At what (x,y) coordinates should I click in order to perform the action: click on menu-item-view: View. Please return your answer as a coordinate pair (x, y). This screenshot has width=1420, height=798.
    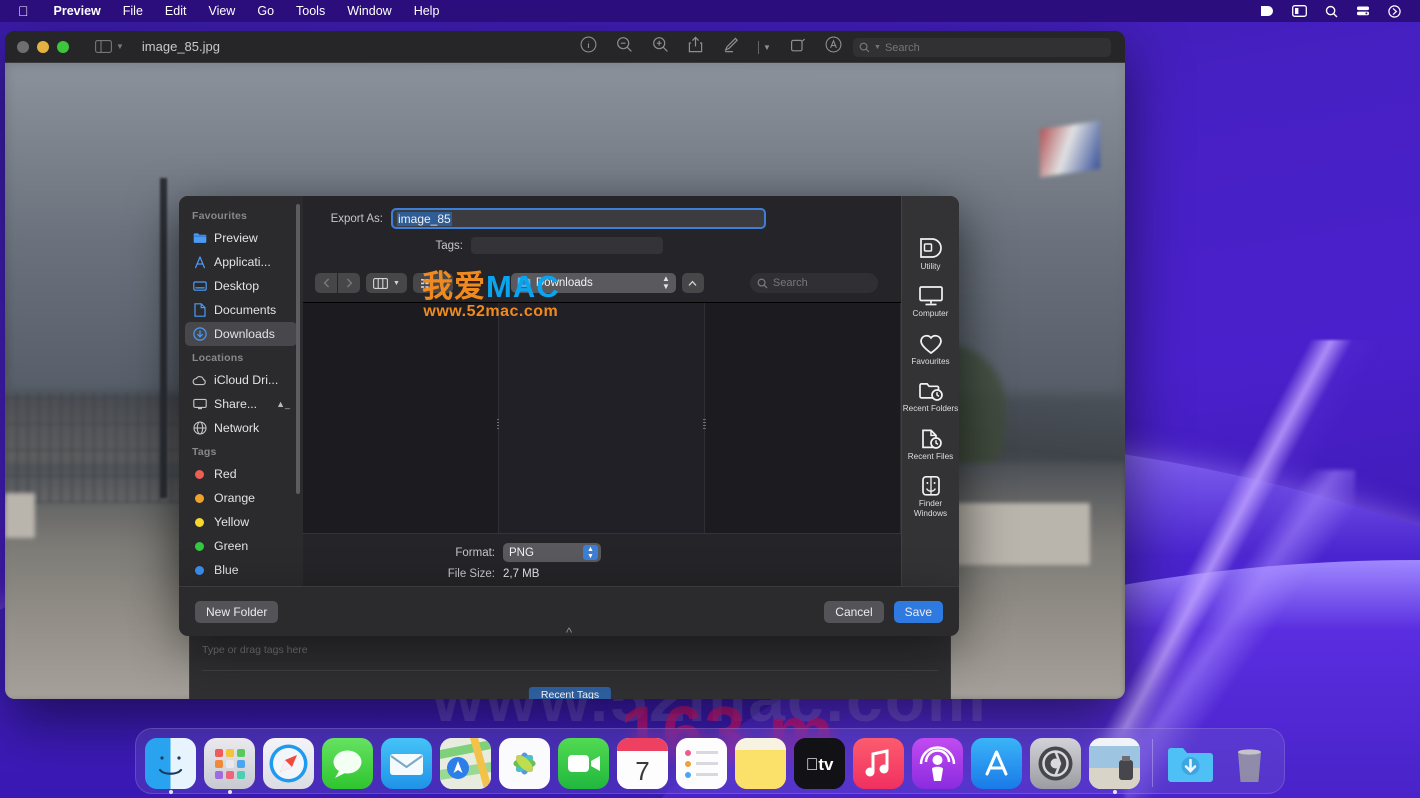
    Looking at the image, I should click on (221, 11).